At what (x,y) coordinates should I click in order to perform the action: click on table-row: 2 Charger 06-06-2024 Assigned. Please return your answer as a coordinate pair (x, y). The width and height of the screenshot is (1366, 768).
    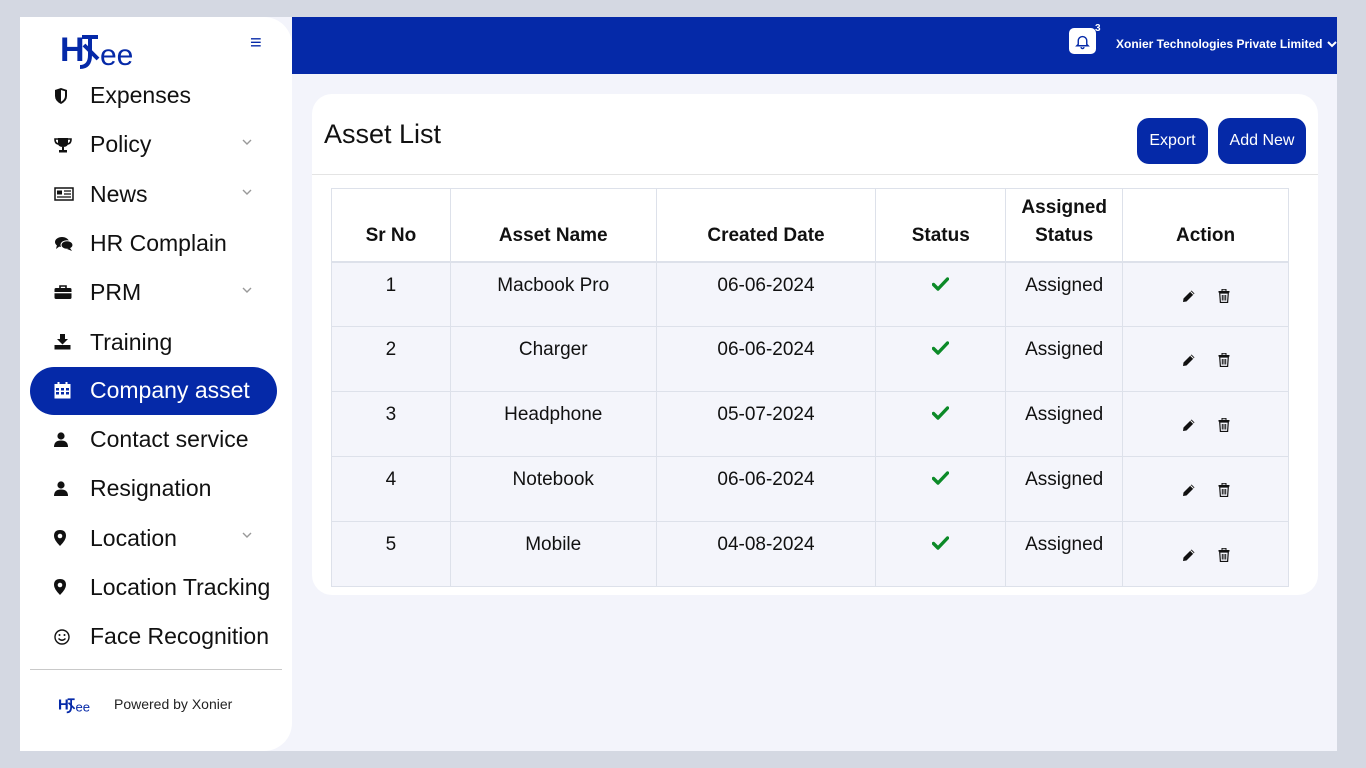
    Looking at the image, I should click on (810, 359).